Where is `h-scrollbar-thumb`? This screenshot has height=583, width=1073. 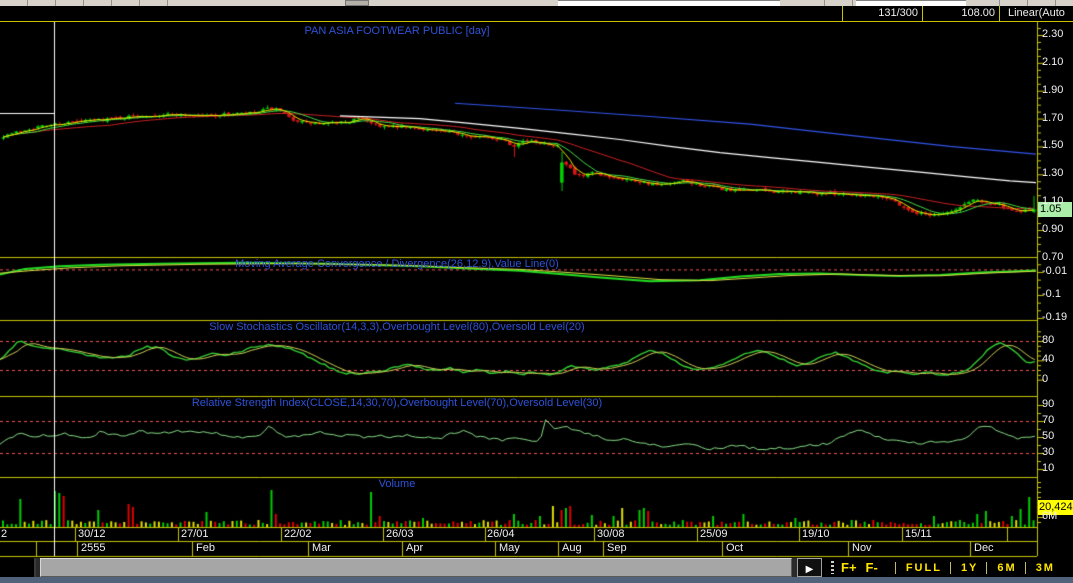
h-scrollbar-thumb is located at coordinates (416, 567).